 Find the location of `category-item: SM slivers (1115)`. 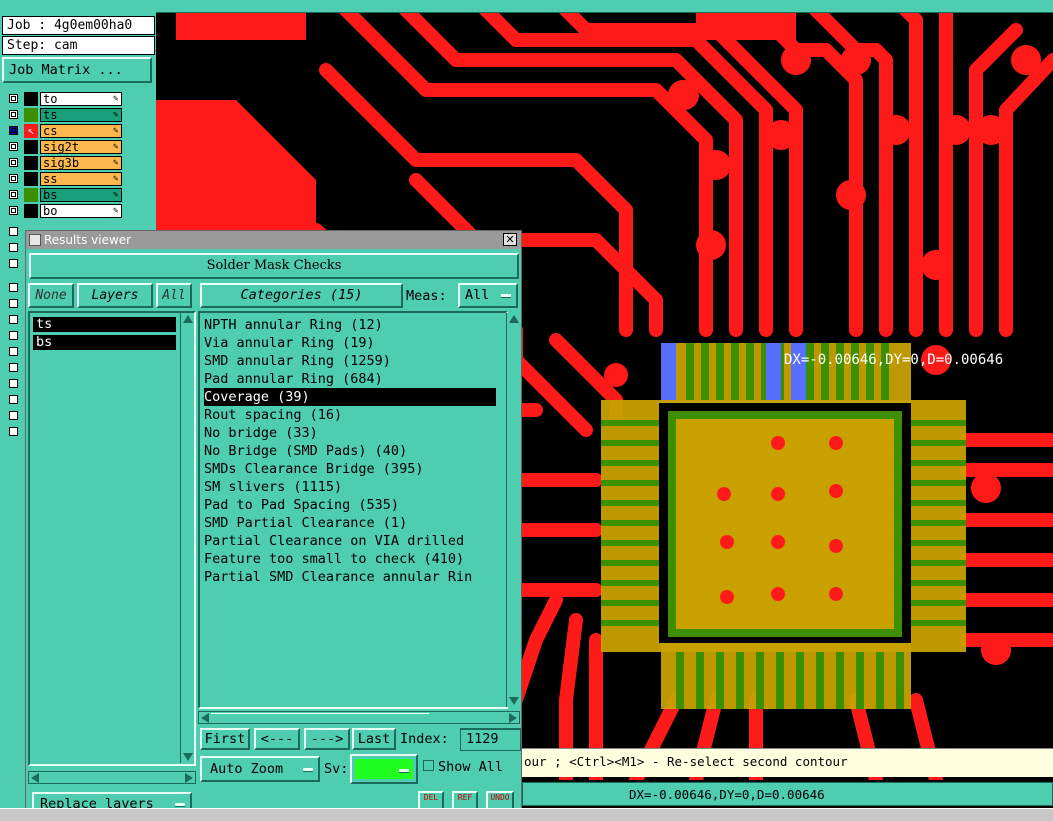

category-item: SM slivers (1115) is located at coordinates (273, 487).